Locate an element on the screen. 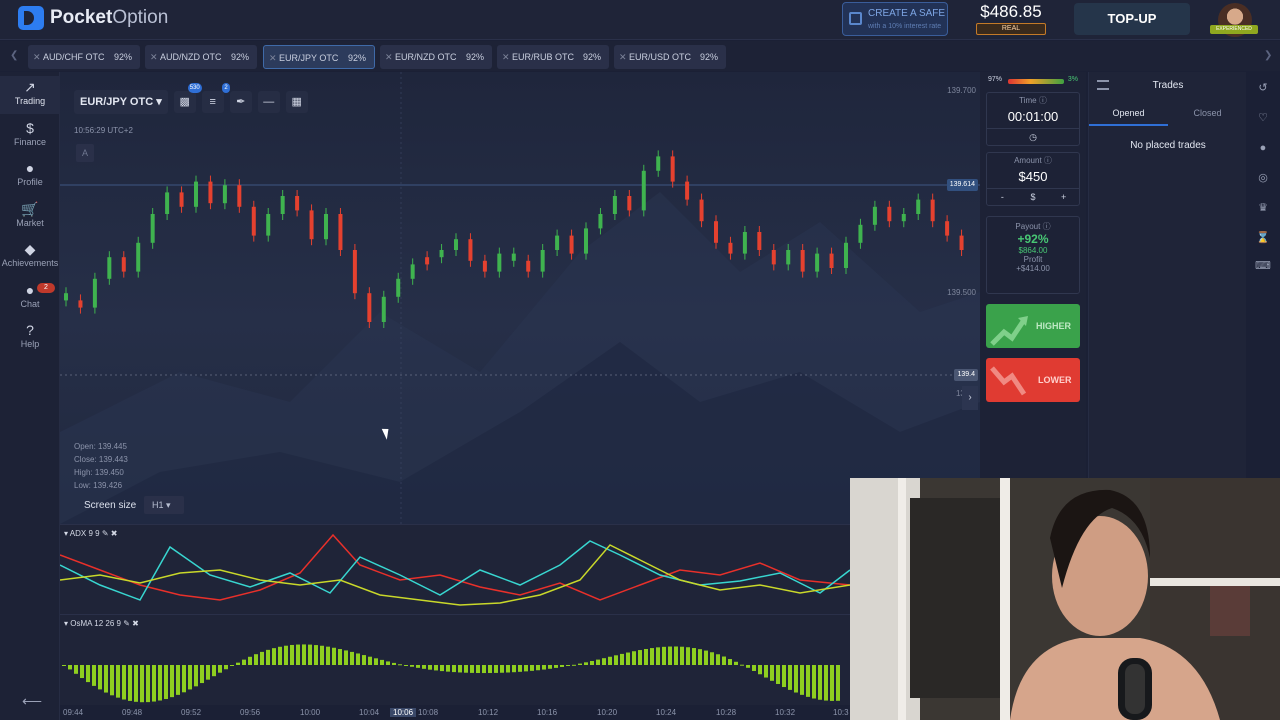  osma-indicator-pane: ▾ OsMA 12 26 9 ✎ ✖ is located at coordinates (455, 659).